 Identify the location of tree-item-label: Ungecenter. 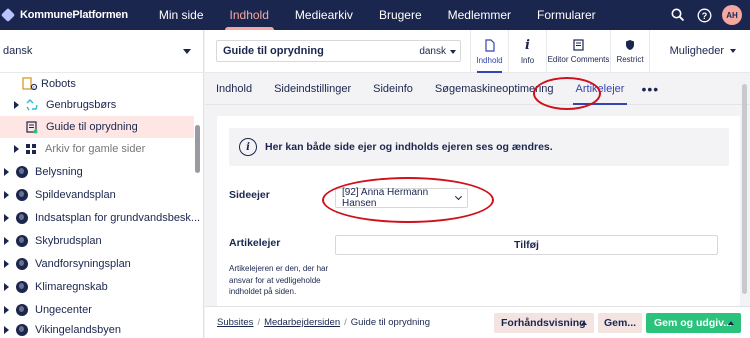
(63, 310).